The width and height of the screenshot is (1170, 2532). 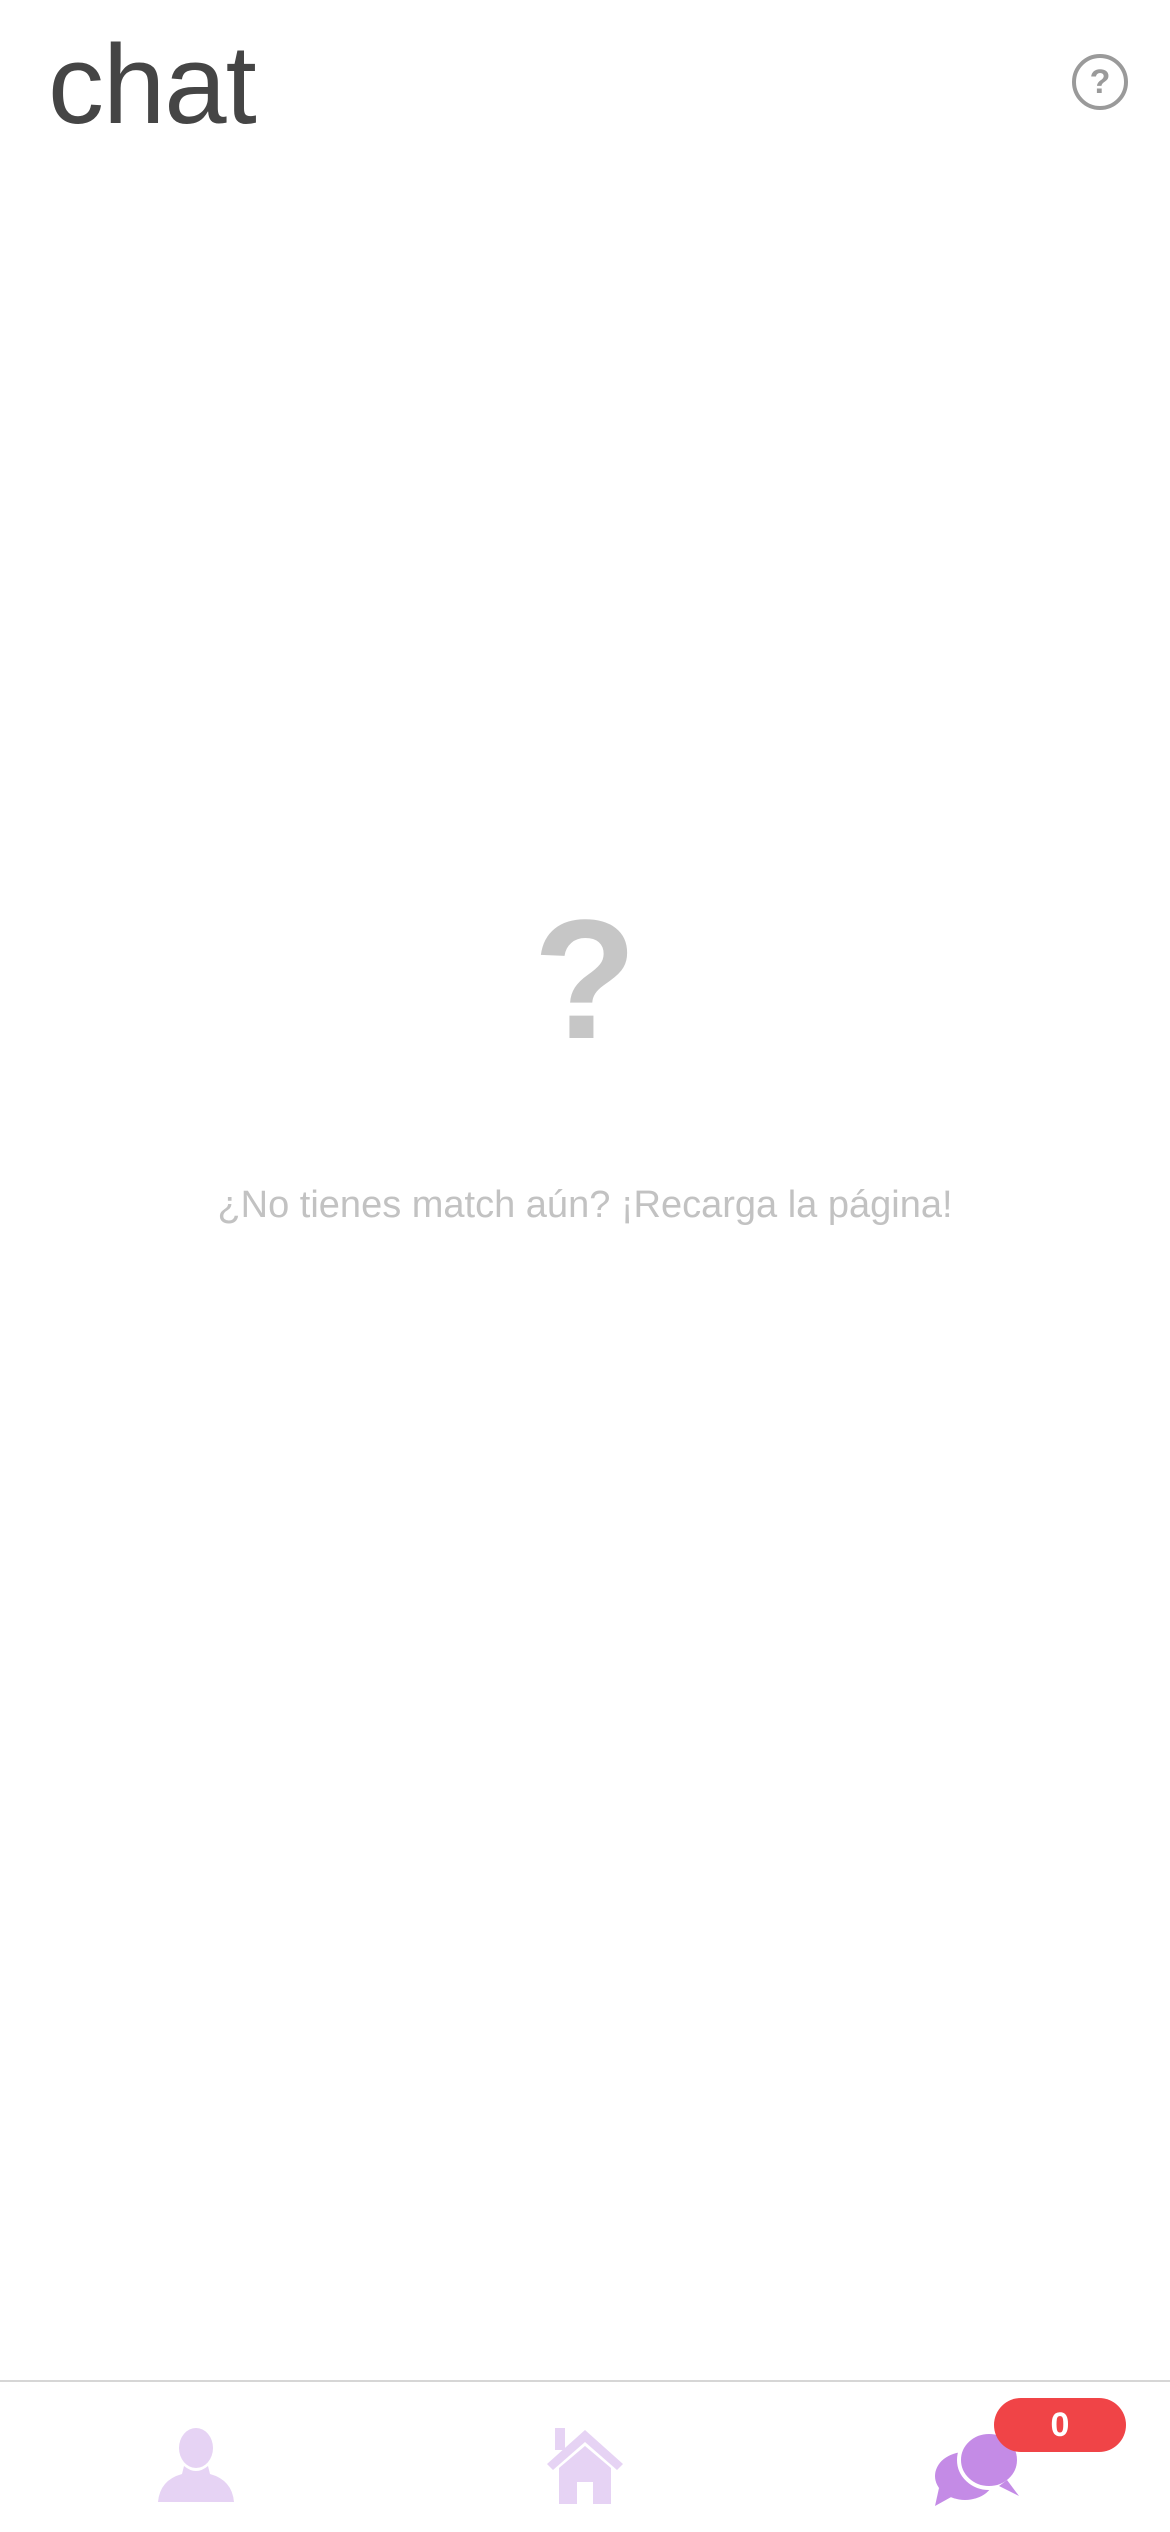 I want to click on question-mark-icon: ?, so click(x=585, y=980).